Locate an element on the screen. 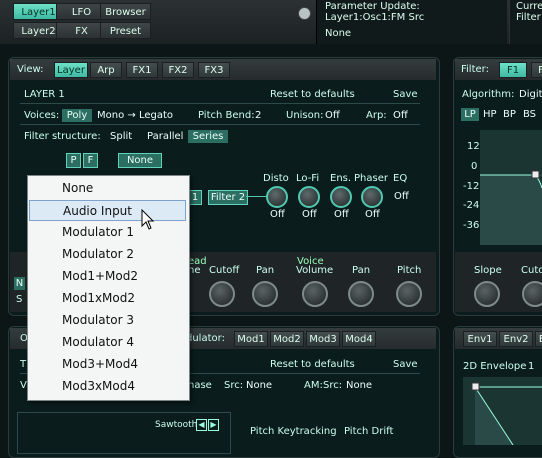 The height and width of the screenshot is (458, 542). slope-knob is located at coordinates (487, 294).